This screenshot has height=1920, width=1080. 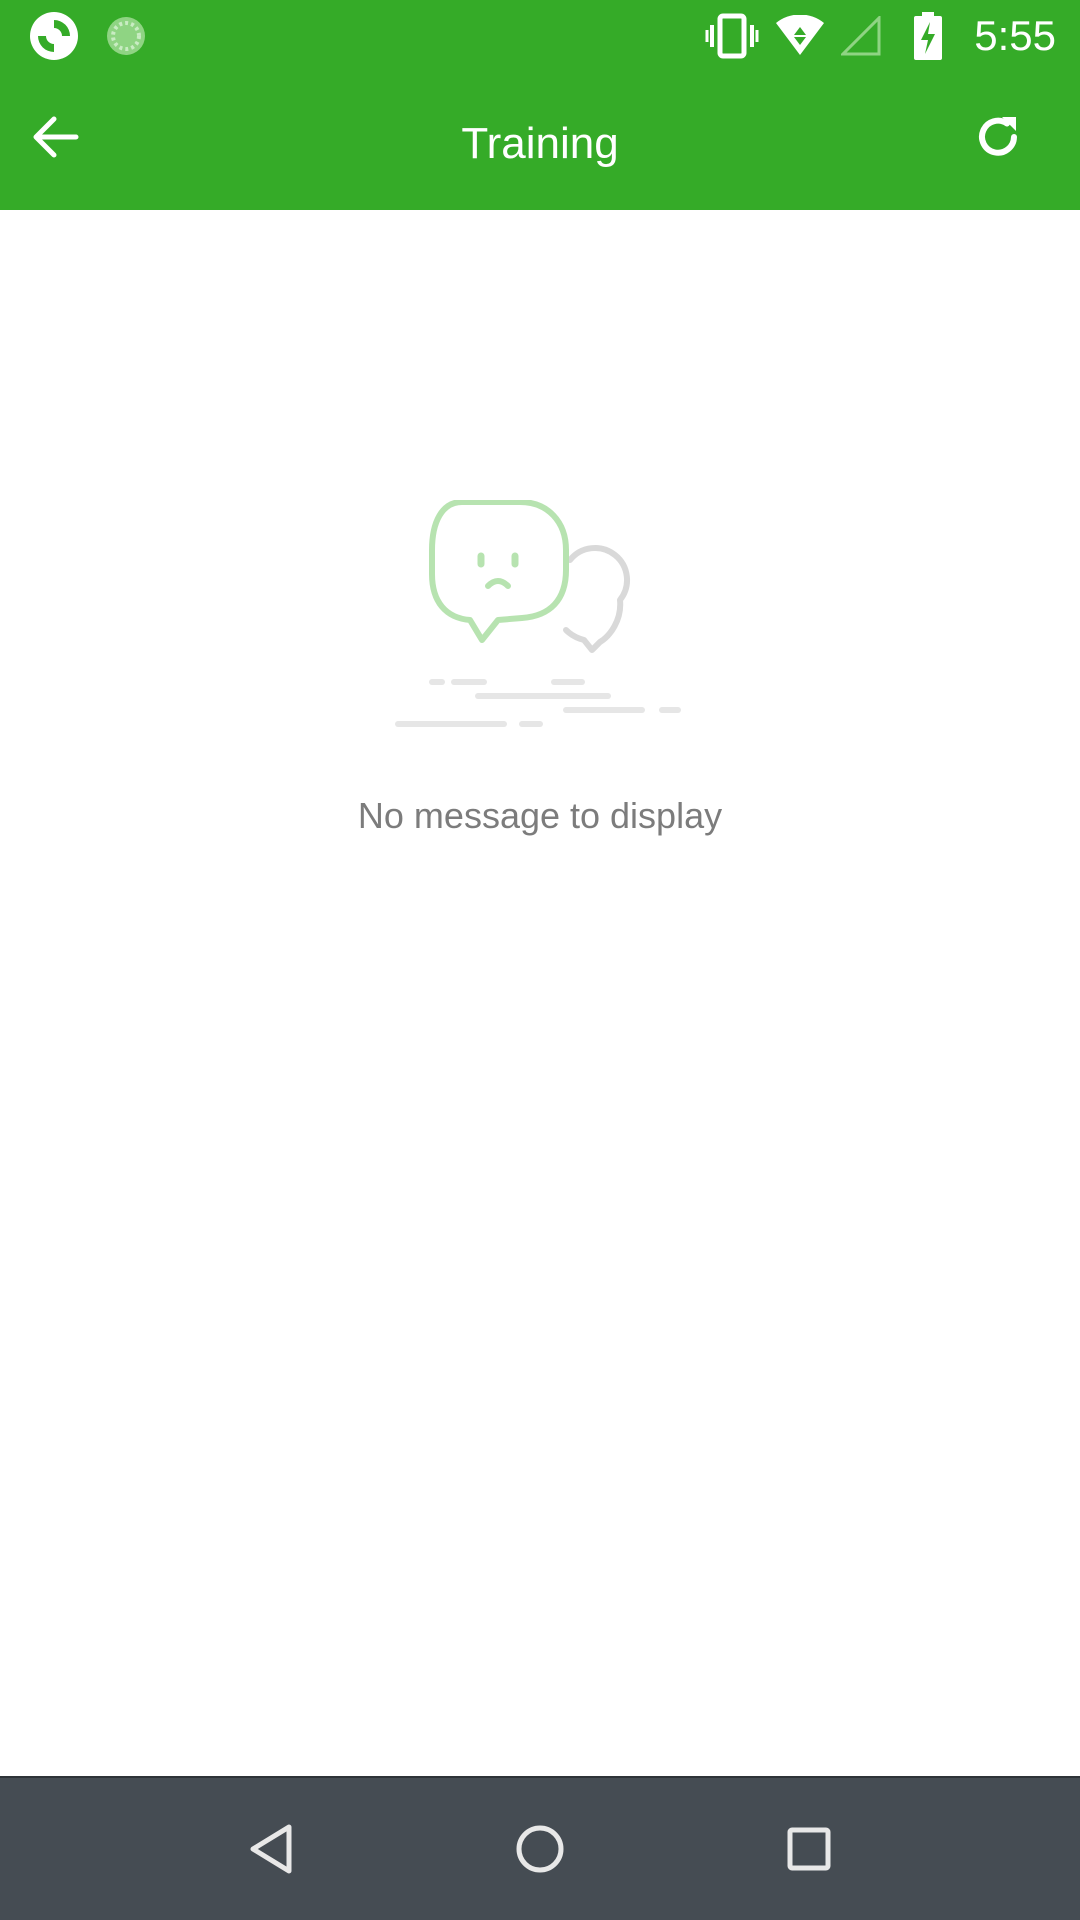 What do you see at coordinates (1015, 35) in the screenshot?
I see `status-time: 5:55` at bounding box center [1015, 35].